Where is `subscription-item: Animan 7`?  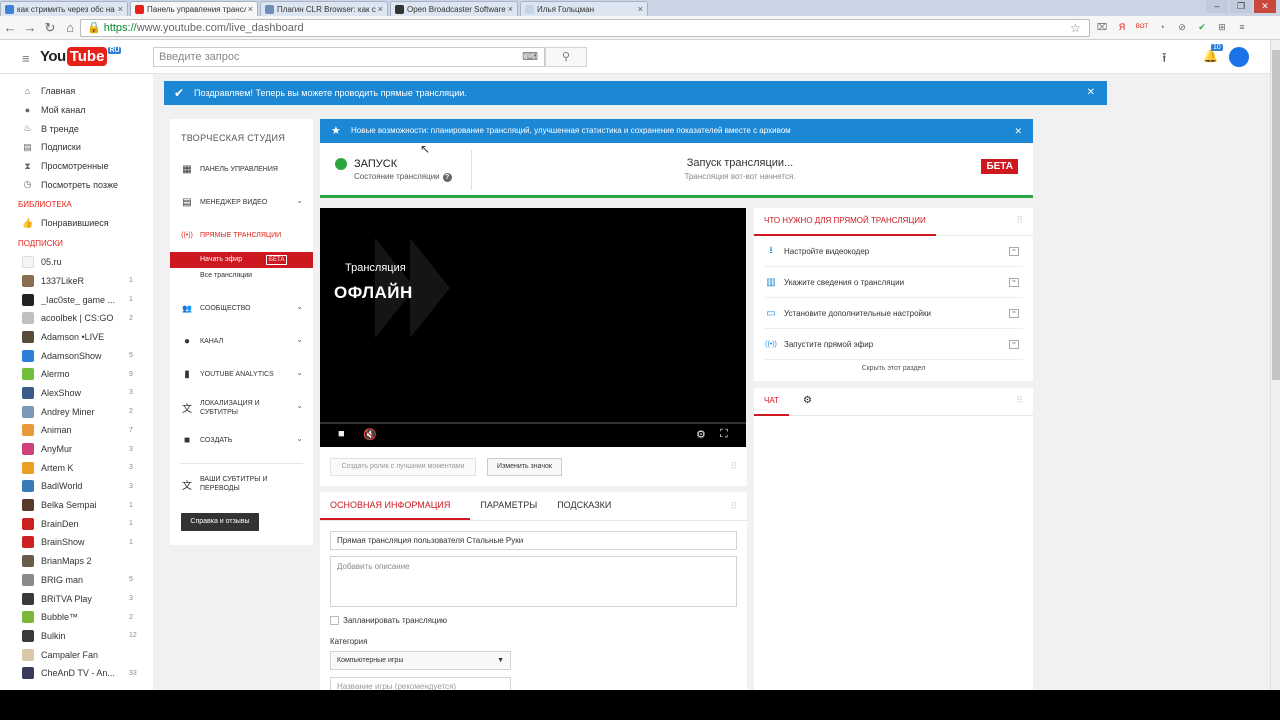
subscription-item: Animan 7 is located at coordinates (76, 430).